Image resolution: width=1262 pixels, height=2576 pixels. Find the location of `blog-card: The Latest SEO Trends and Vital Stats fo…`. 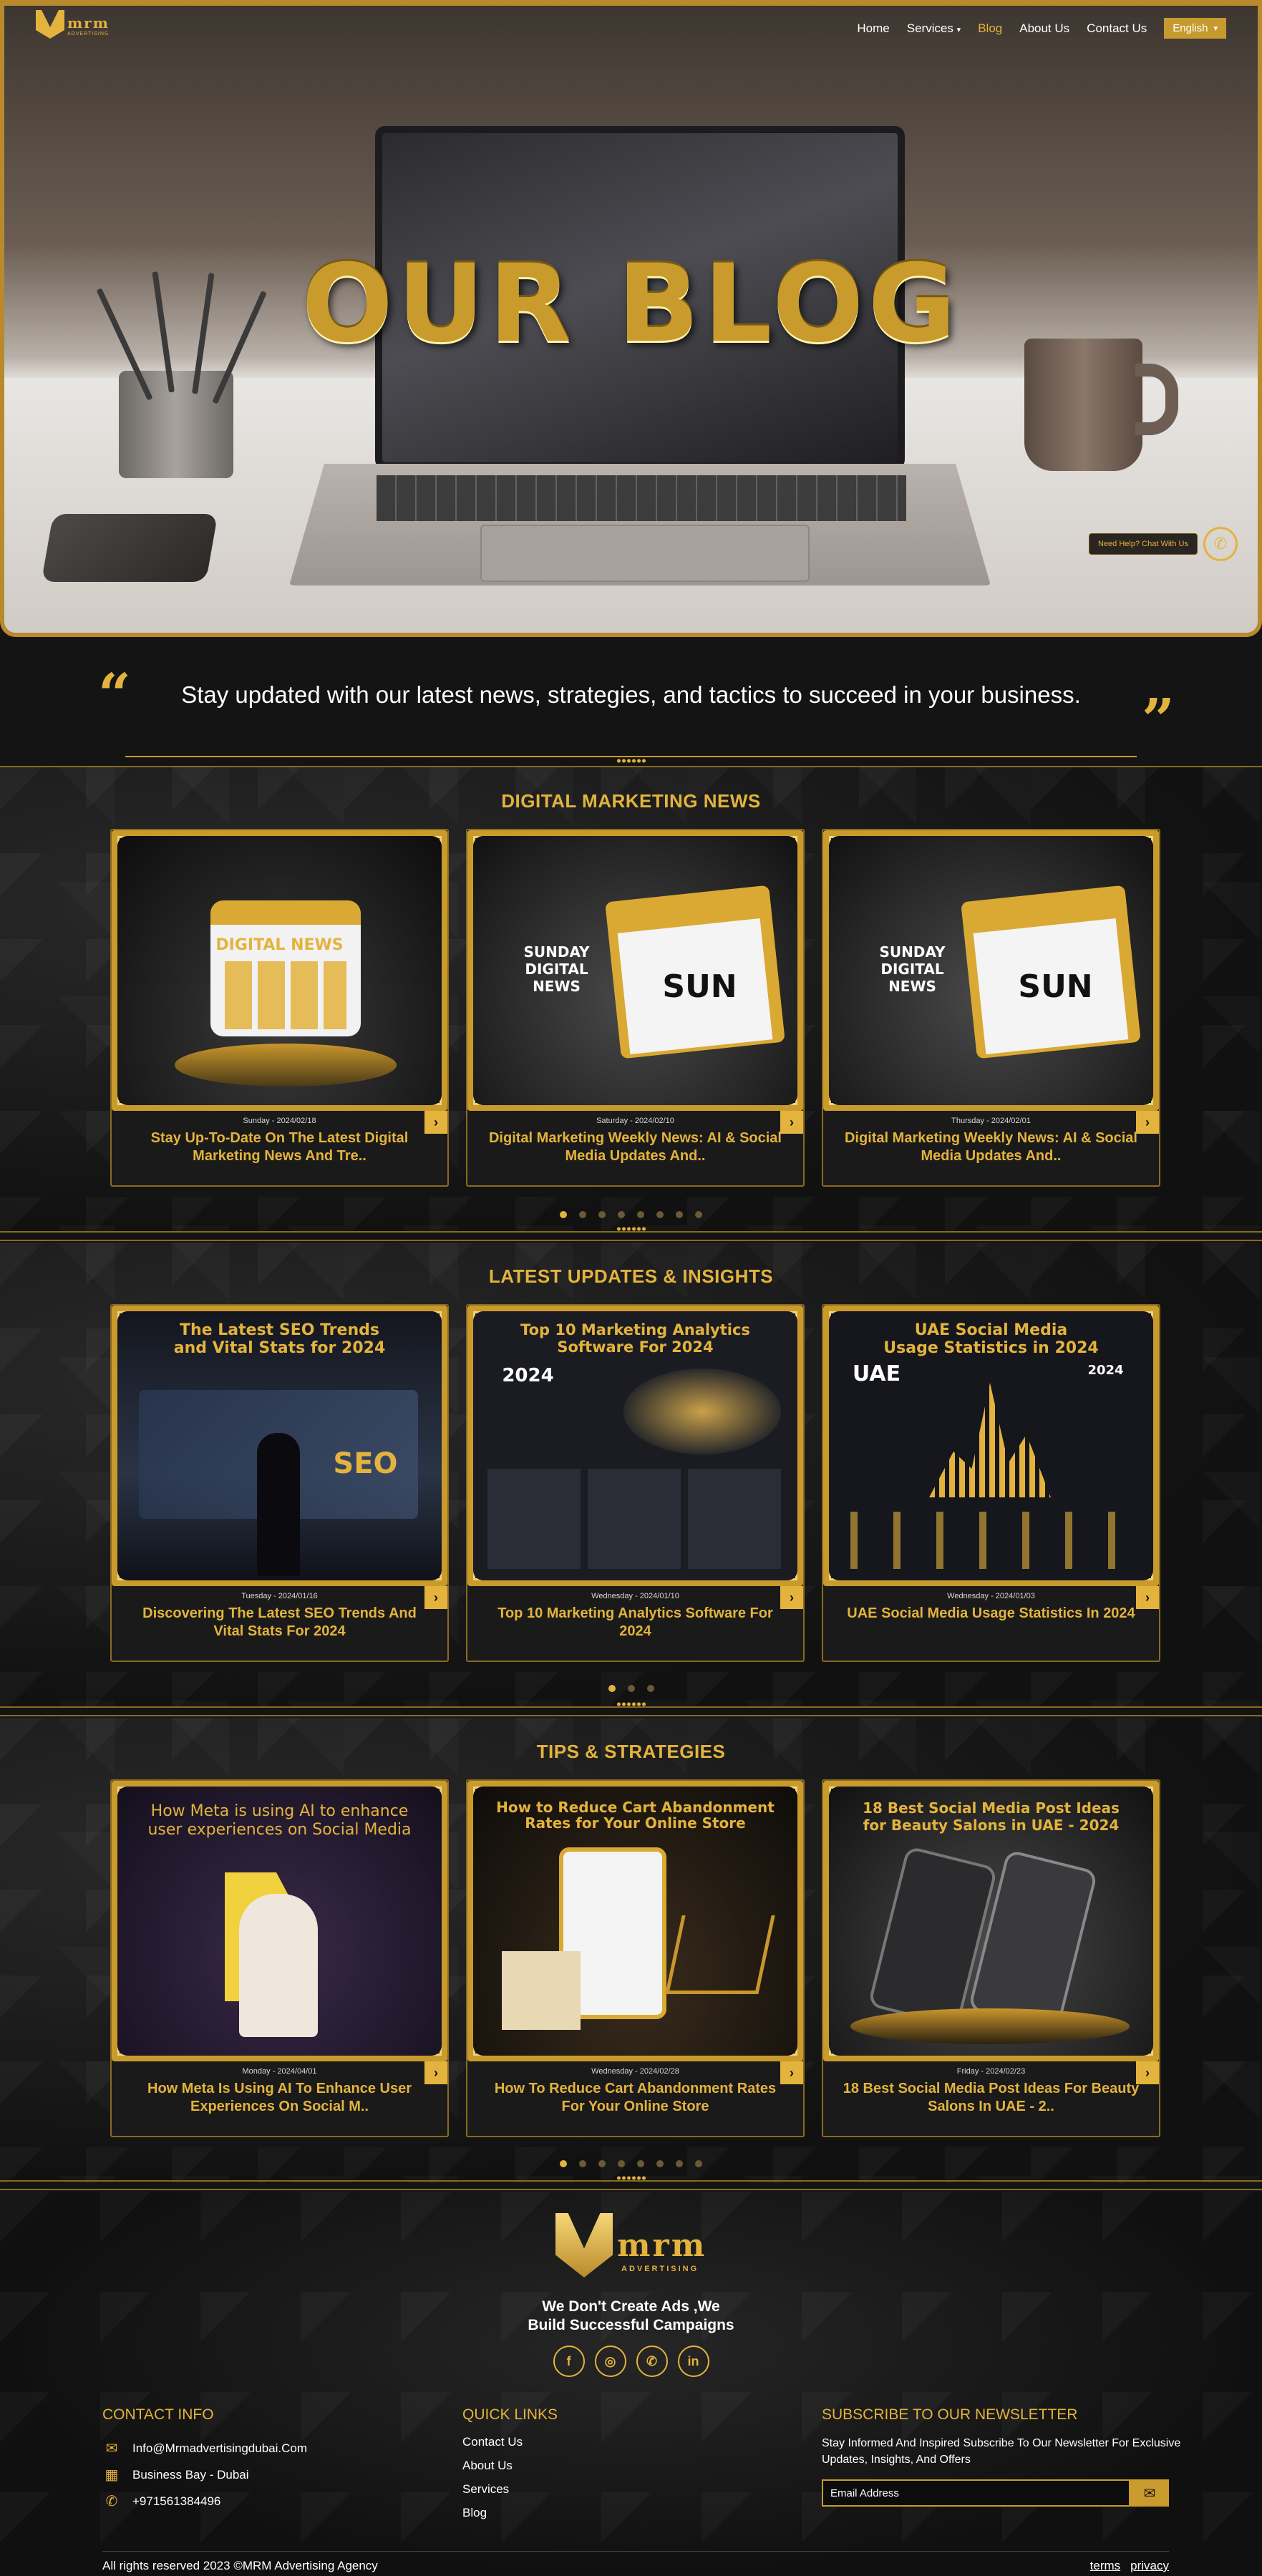

blog-card: The Latest SEO Trends and Vital Stats fo… is located at coordinates (279, 1483).